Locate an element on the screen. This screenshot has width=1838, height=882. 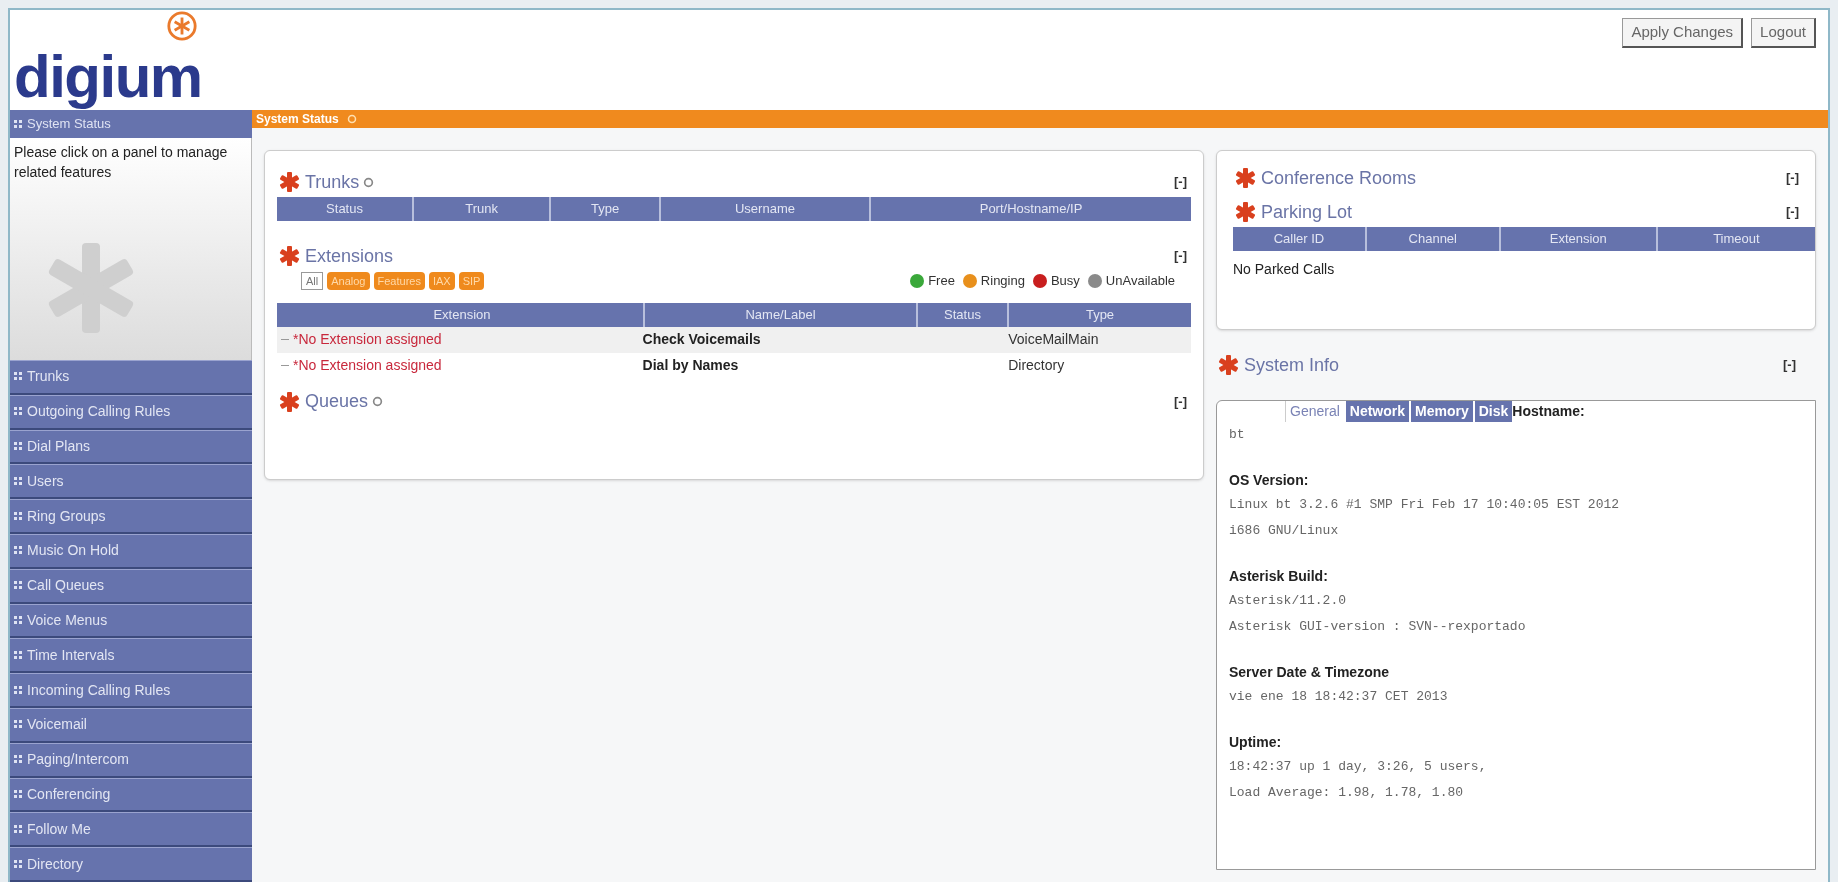
tab: Memory is located at coordinates (1442, 411).